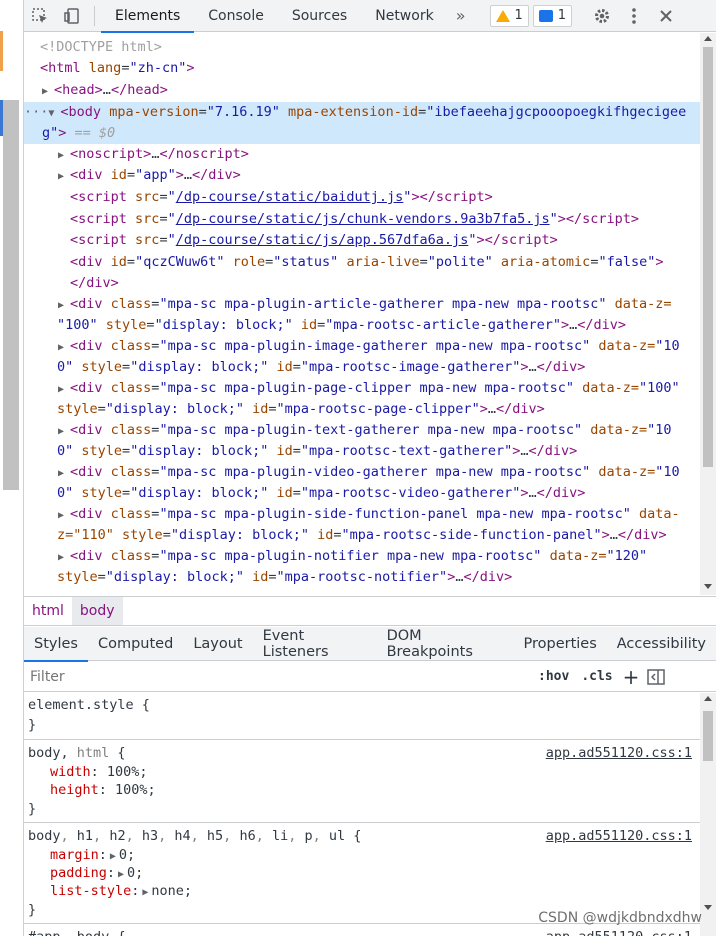 This screenshot has height=936, width=716. I want to click on script-src-link: /dp-course/static/baidutj.js, so click(290, 197).